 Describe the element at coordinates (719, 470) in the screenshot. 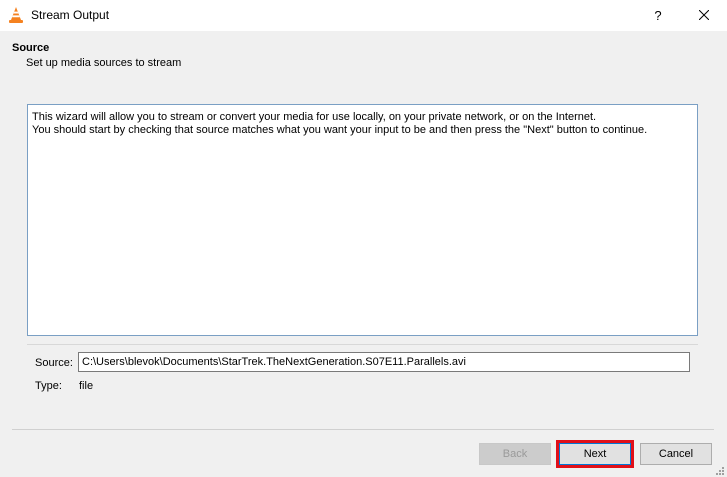

I see `resize-grip-icon` at that location.